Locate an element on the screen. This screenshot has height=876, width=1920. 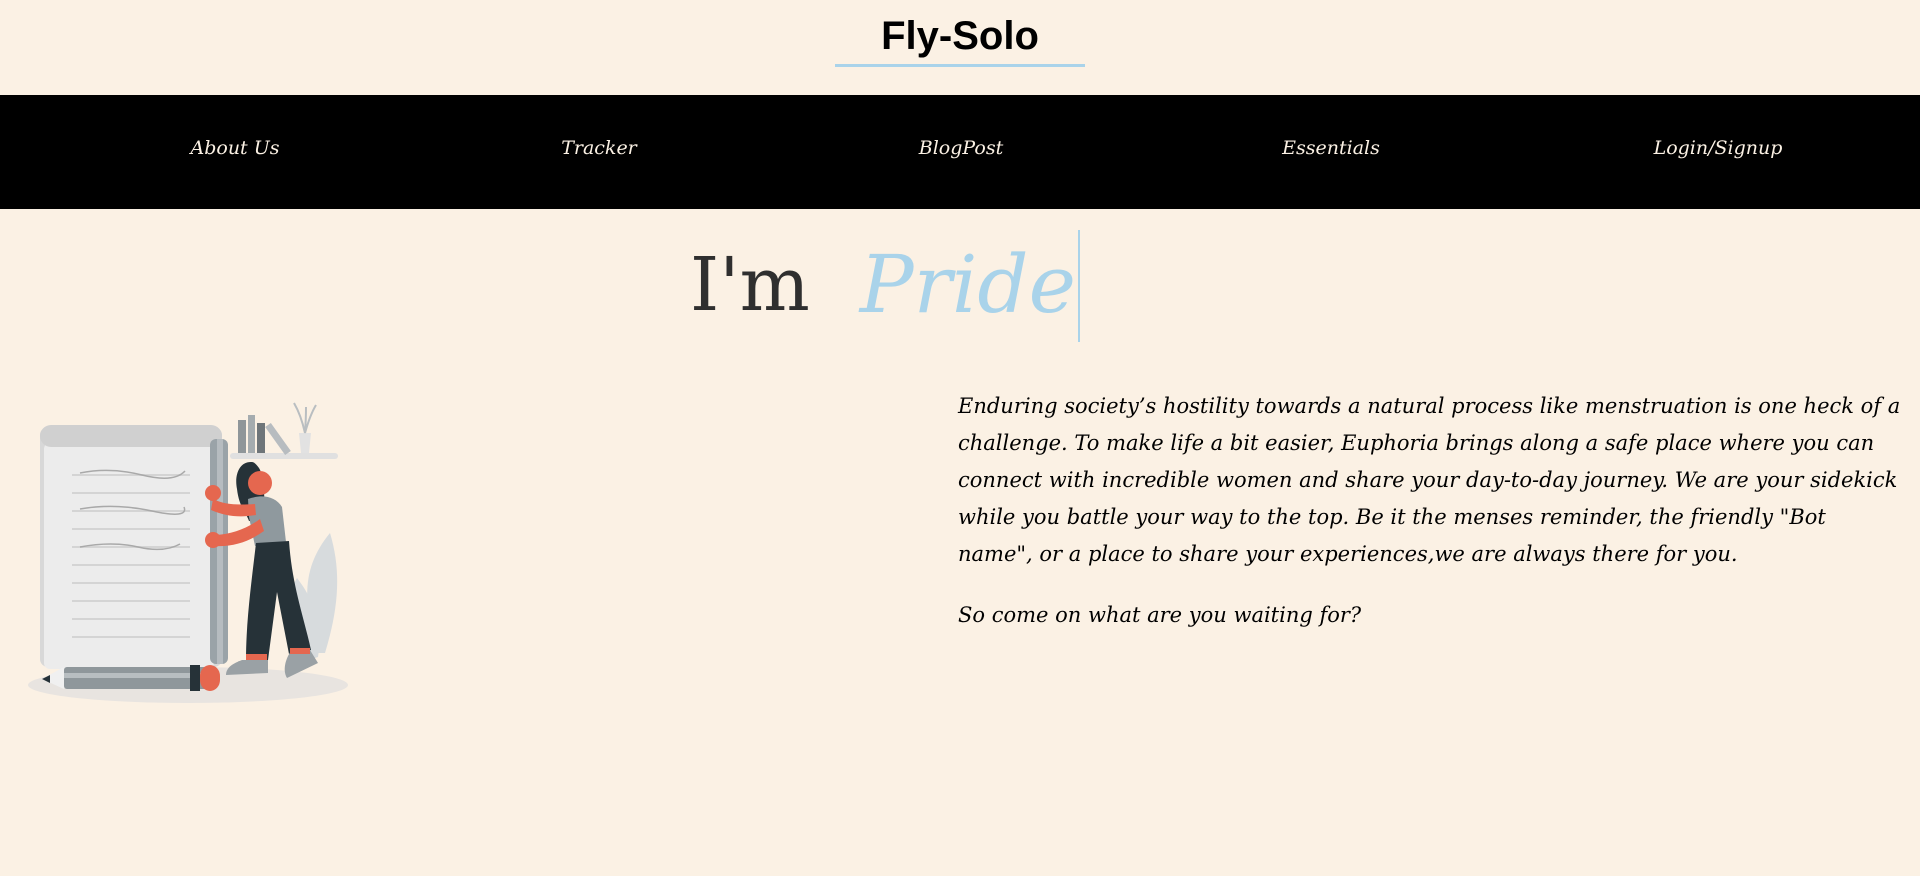
pencil-eraser is located at coordinates (210, 678).